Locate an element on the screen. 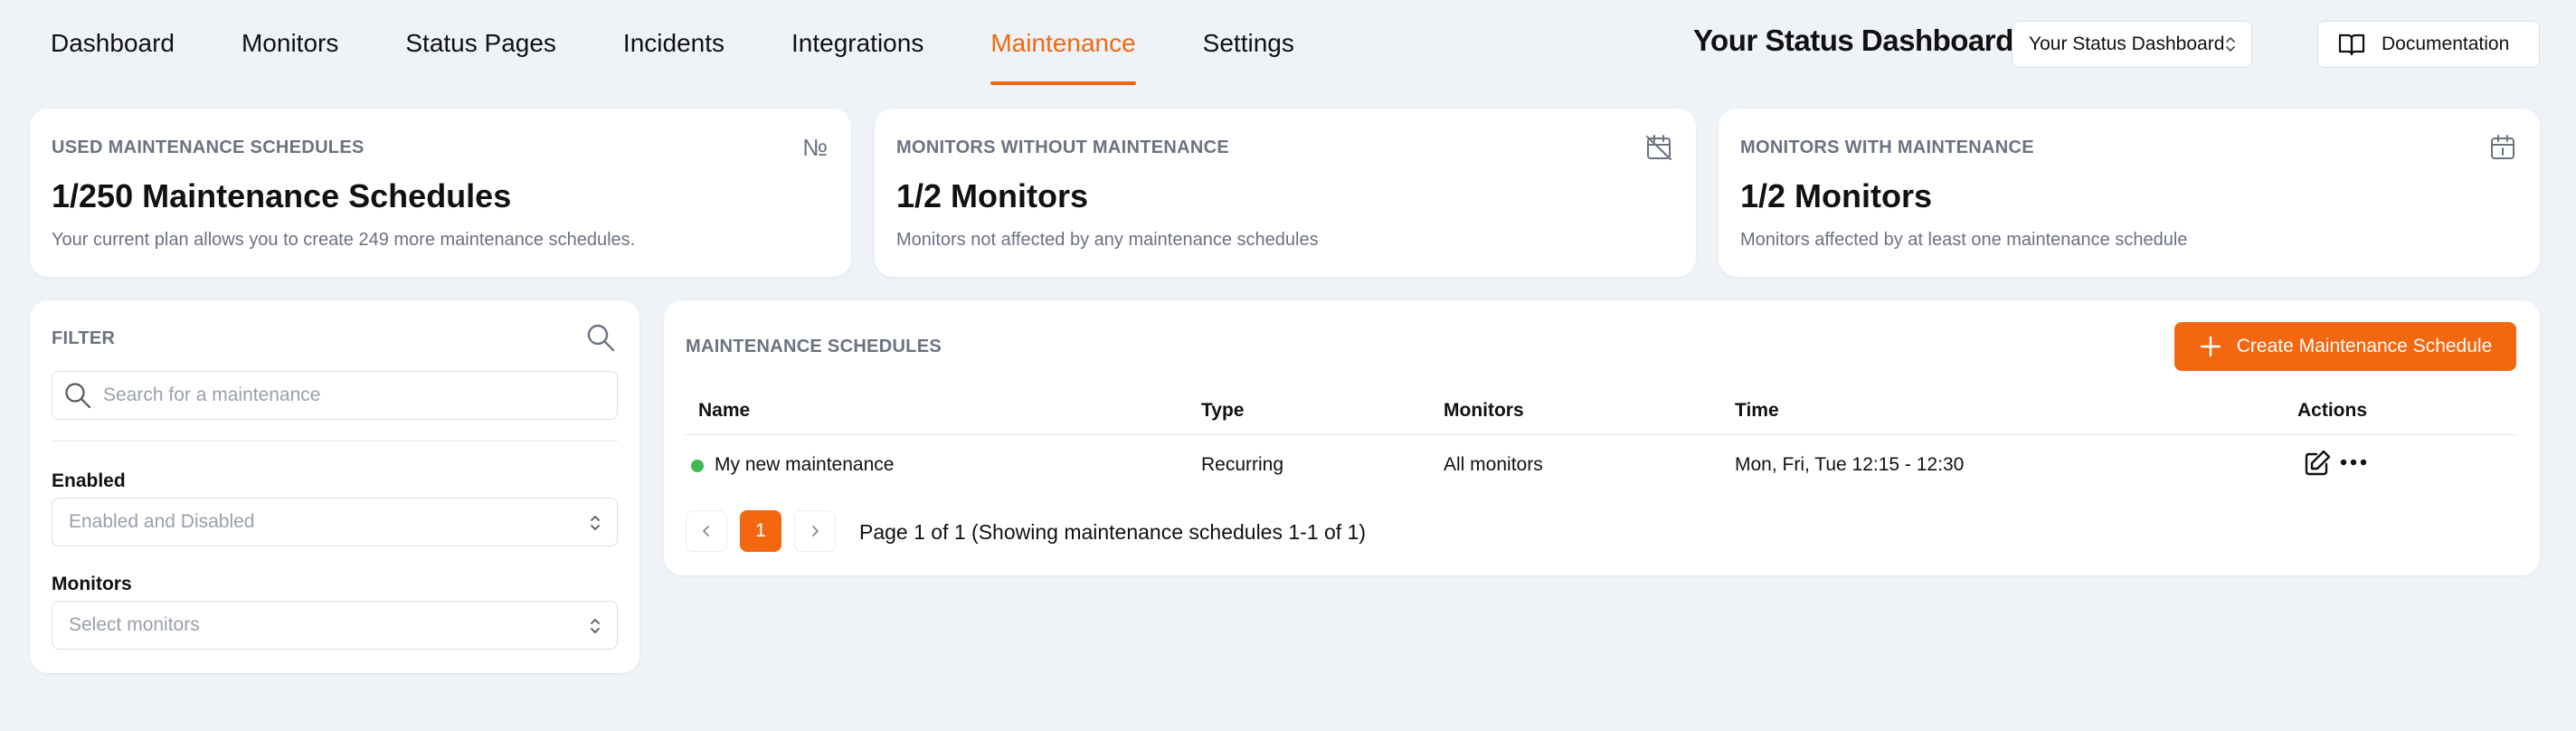 The height and width of the screenshot is (731, 2576). pagination-previous-button is located at coordinates (706, 531).